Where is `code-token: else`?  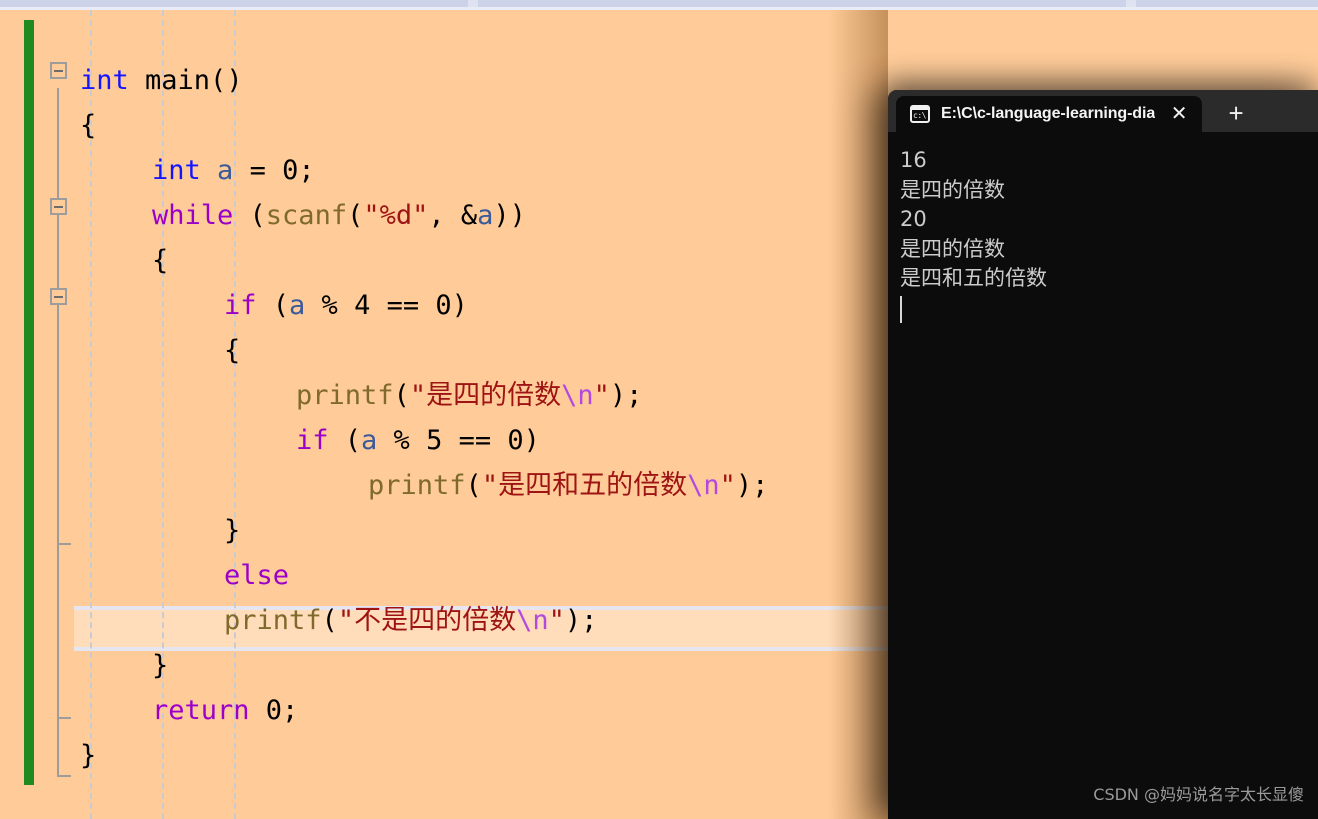 code-token: else is located at coordinates (257, 575).